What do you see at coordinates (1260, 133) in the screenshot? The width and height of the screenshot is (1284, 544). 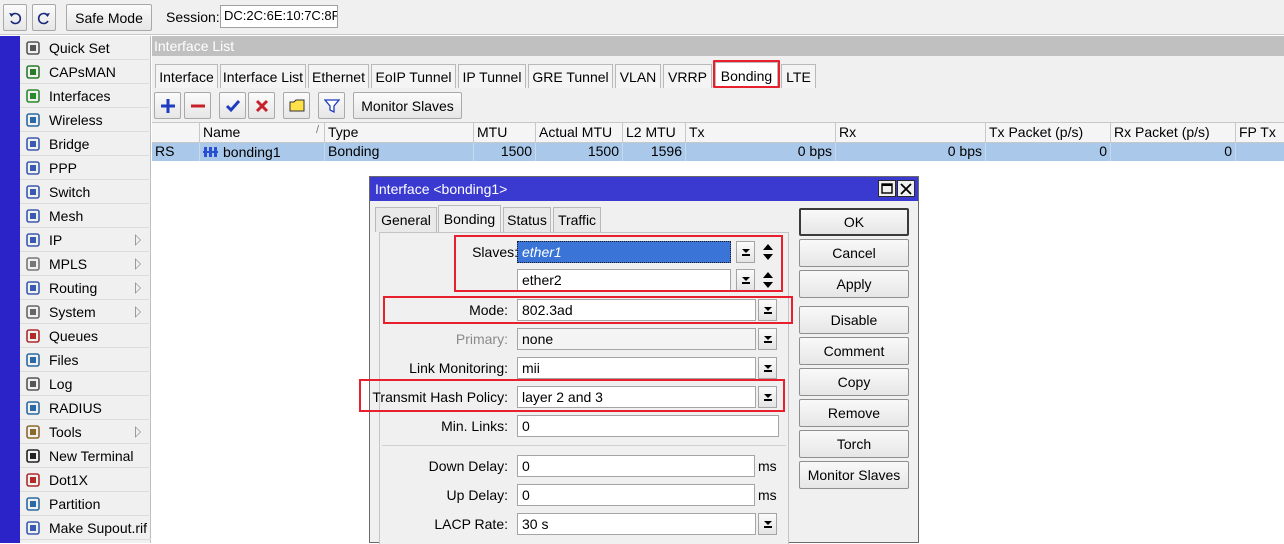 I see `column-fp-tx: FP Tx` at bounding box center [1260, 133].